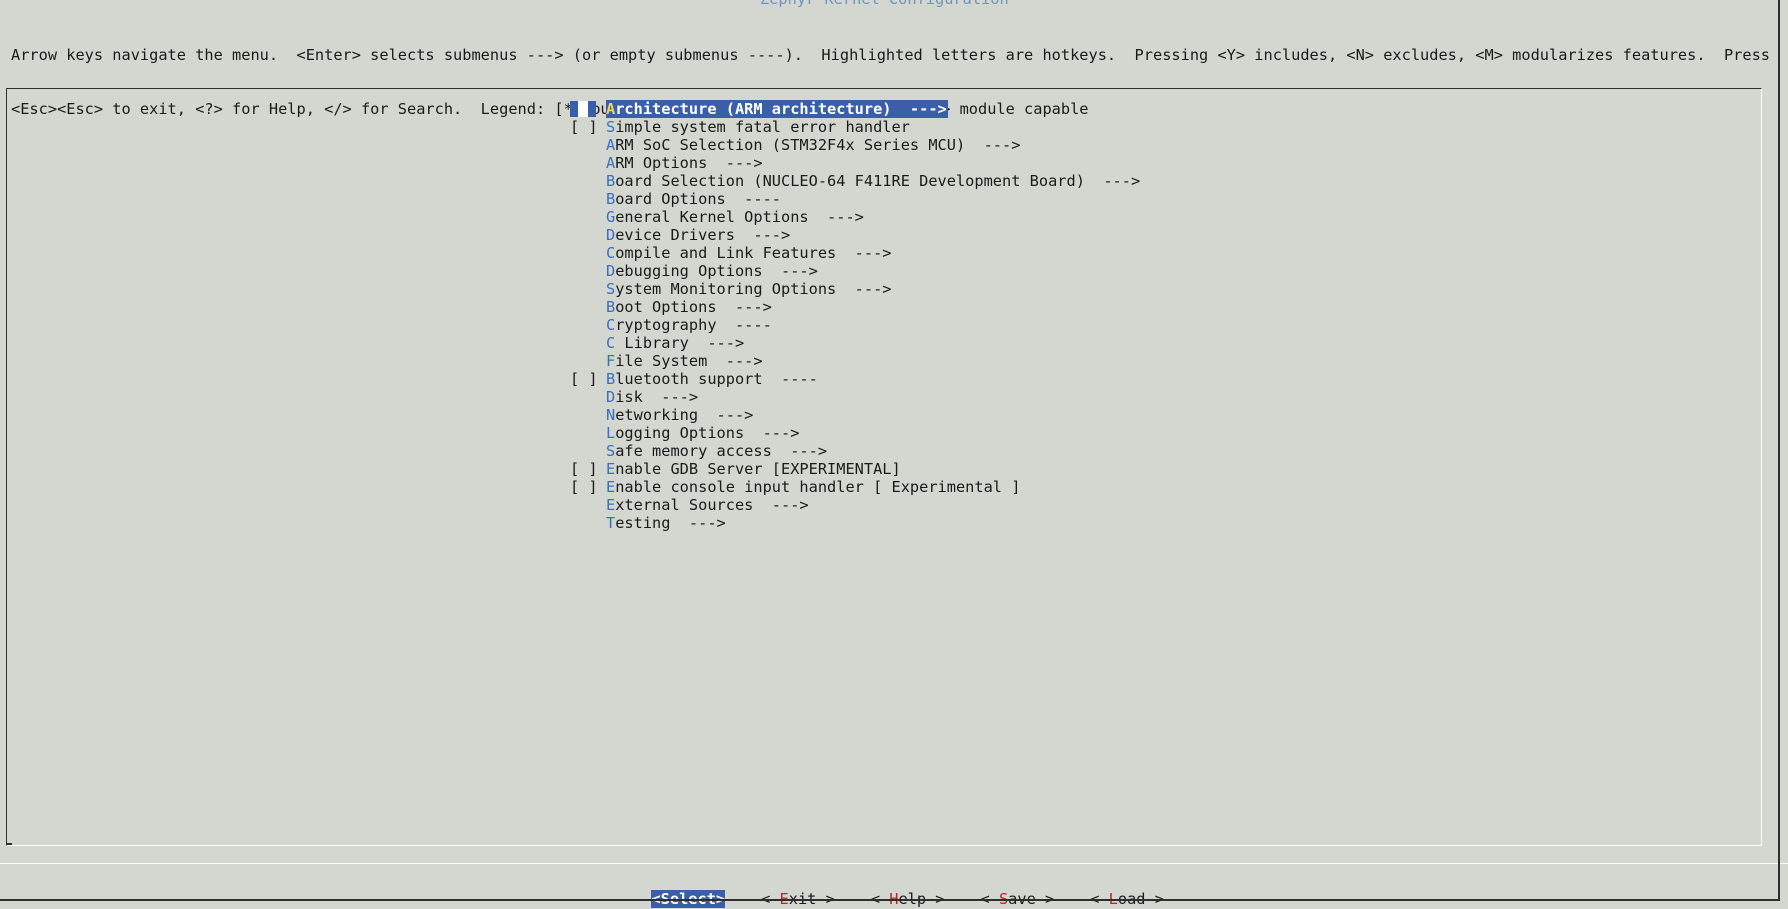 The width and height of the screenshot is (1788, 909). I want to click on menu-item-text: evice Drivers --->, so click(703, 235).